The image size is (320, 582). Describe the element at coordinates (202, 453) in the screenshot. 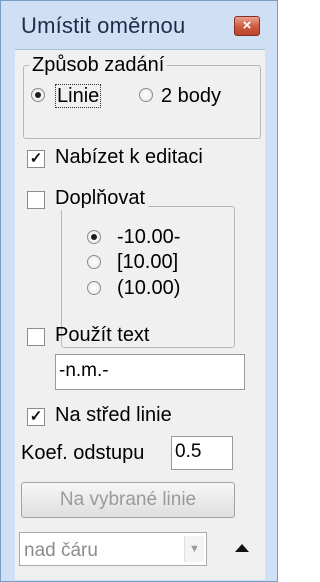

I see `offset-coef-input: 0.5` at that location.